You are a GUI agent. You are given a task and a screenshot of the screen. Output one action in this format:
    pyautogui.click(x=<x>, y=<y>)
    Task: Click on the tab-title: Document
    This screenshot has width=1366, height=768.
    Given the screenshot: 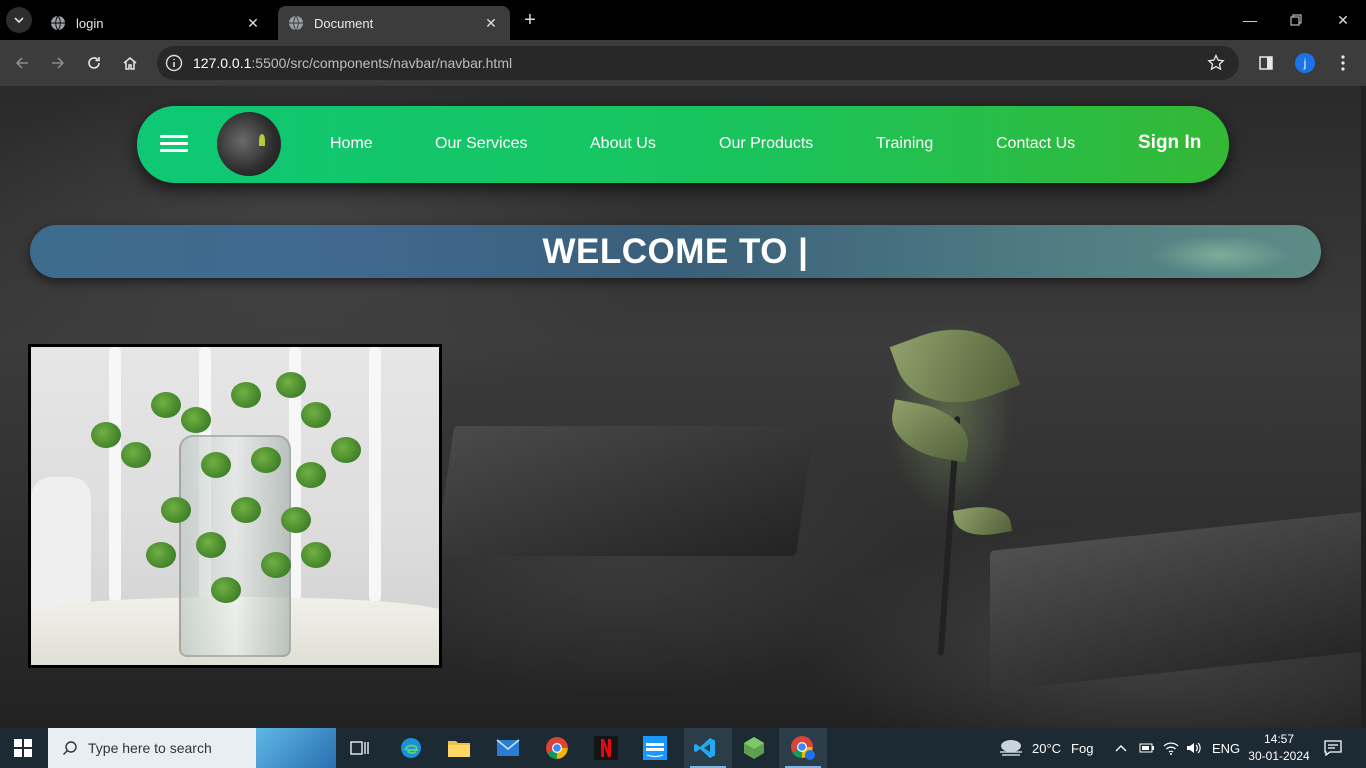 What is the action you would take?
    pyautogui.click(x=344, y=23)
    